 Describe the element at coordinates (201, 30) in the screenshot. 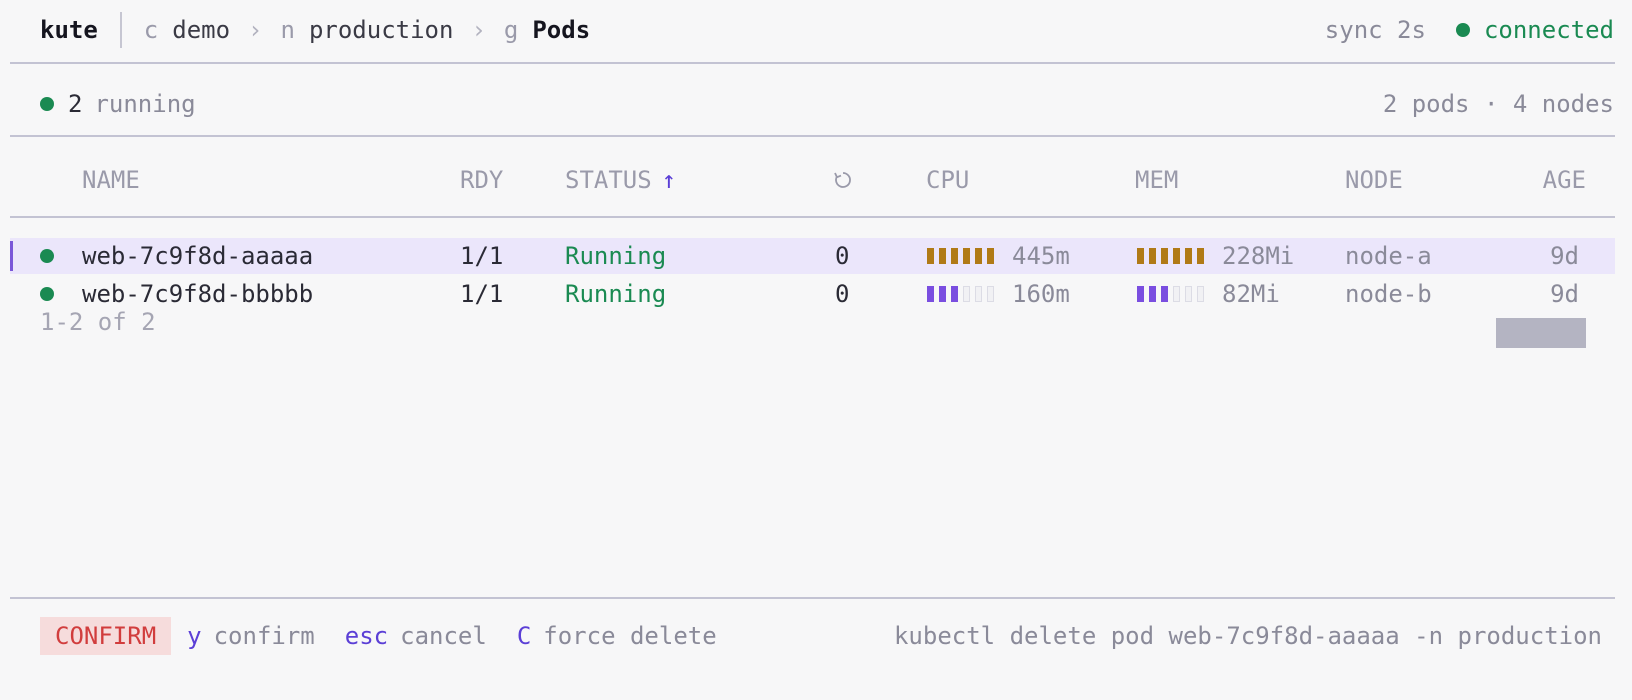

I see `breadcrumb-value: demo` at that location.